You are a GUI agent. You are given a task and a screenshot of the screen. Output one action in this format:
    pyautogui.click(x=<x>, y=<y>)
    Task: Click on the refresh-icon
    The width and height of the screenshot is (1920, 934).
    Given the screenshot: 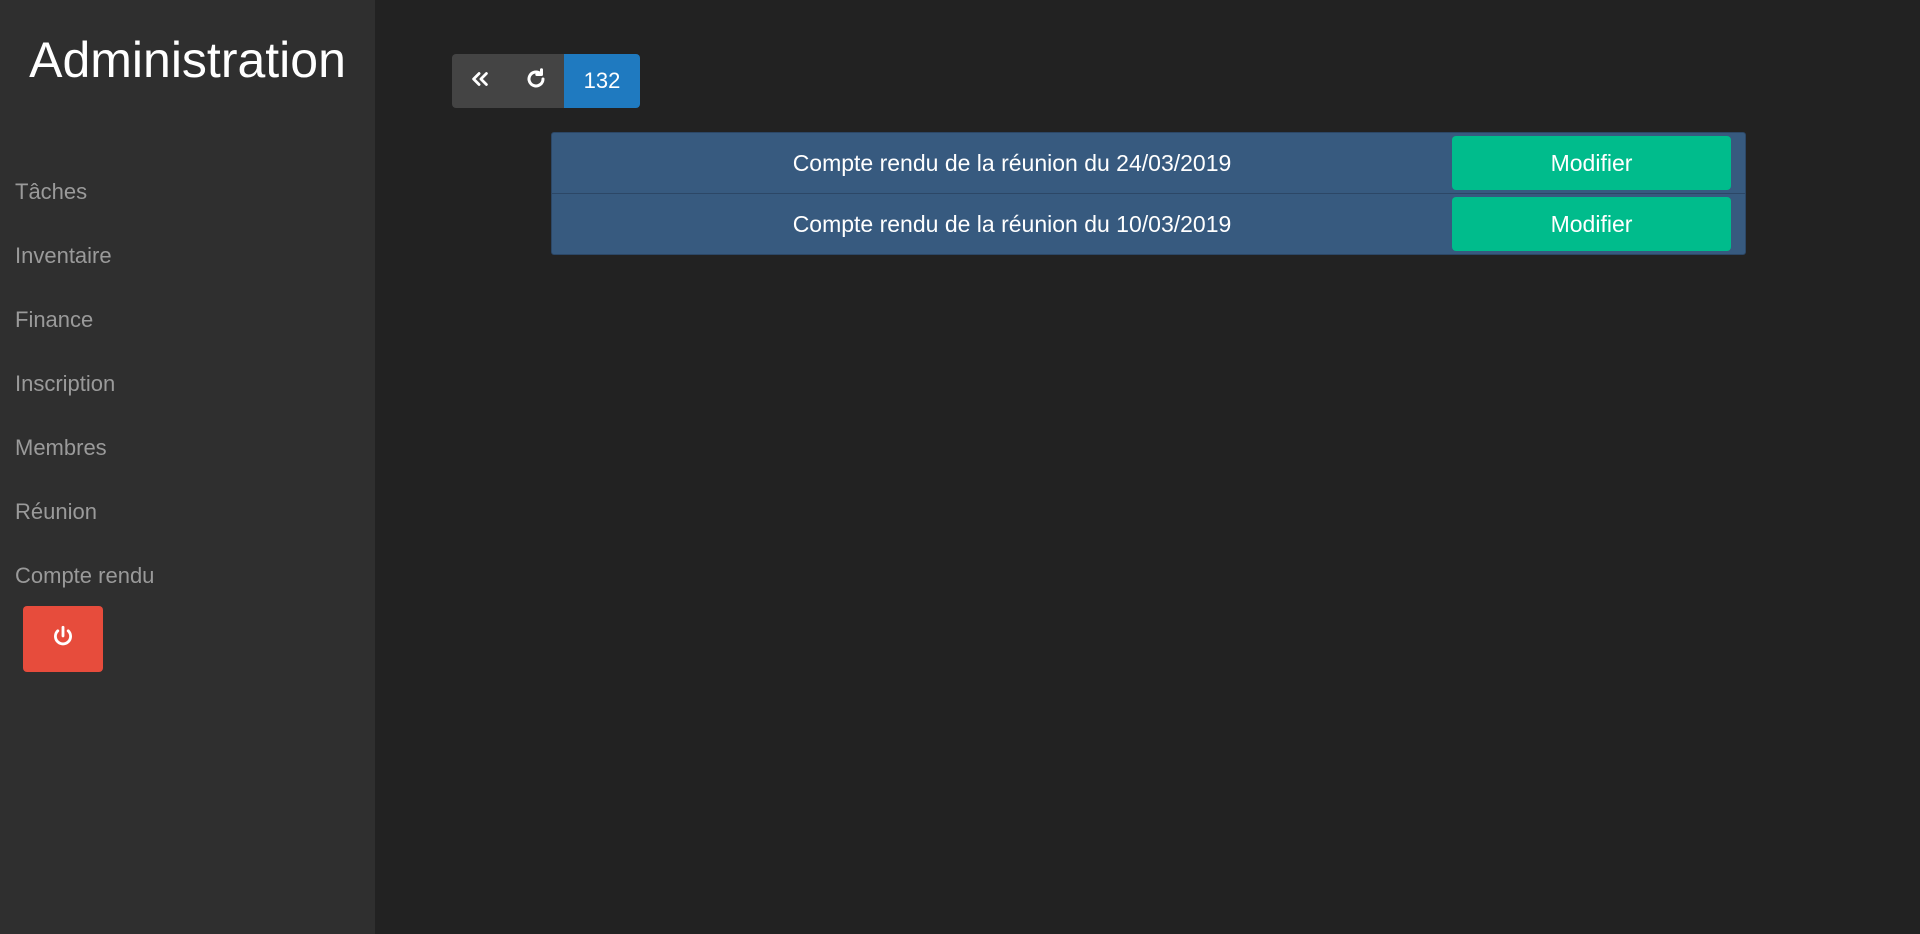 What is the action you would take?
    pyautogui.click(x=536, y=81)
    